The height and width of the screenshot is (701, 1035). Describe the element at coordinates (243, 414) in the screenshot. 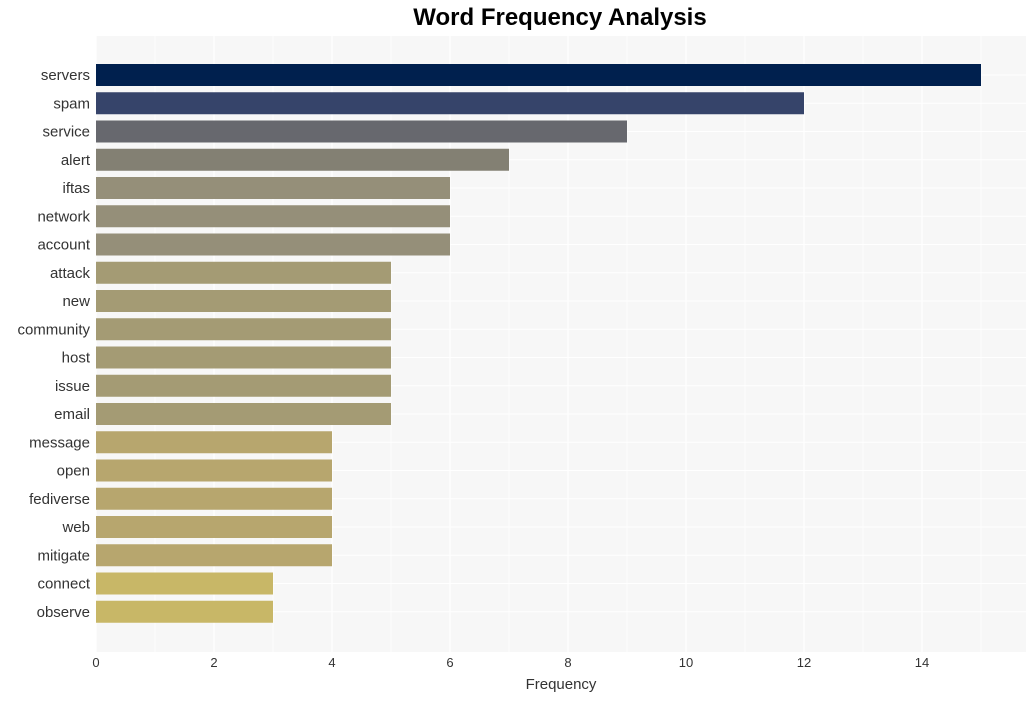

I see `bar-email` at that location.